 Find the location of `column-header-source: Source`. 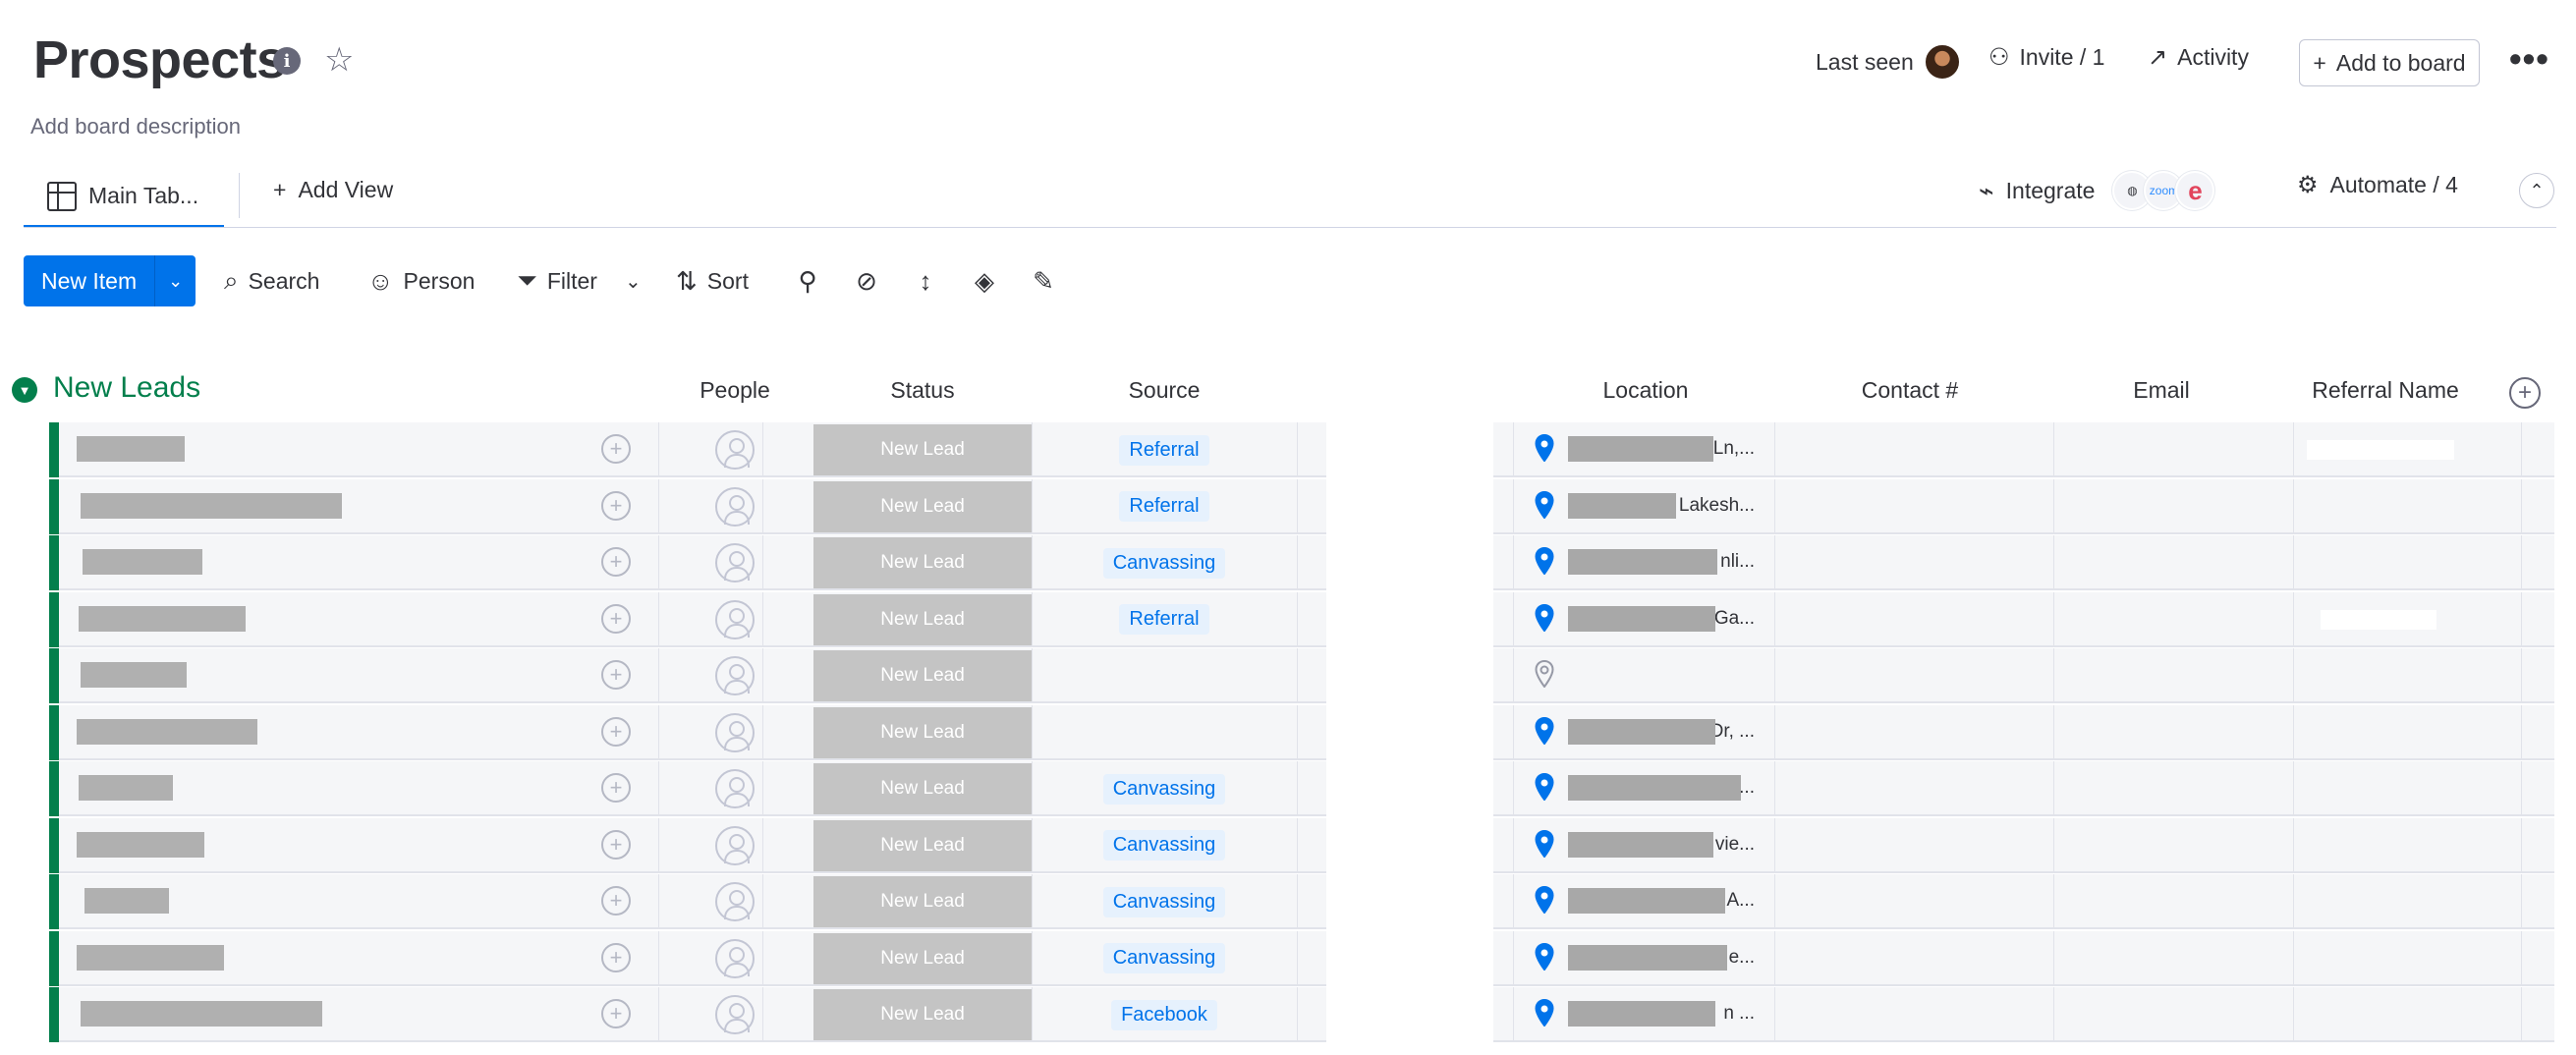

column-header-source: Source is located at coordinates (1164, 391).